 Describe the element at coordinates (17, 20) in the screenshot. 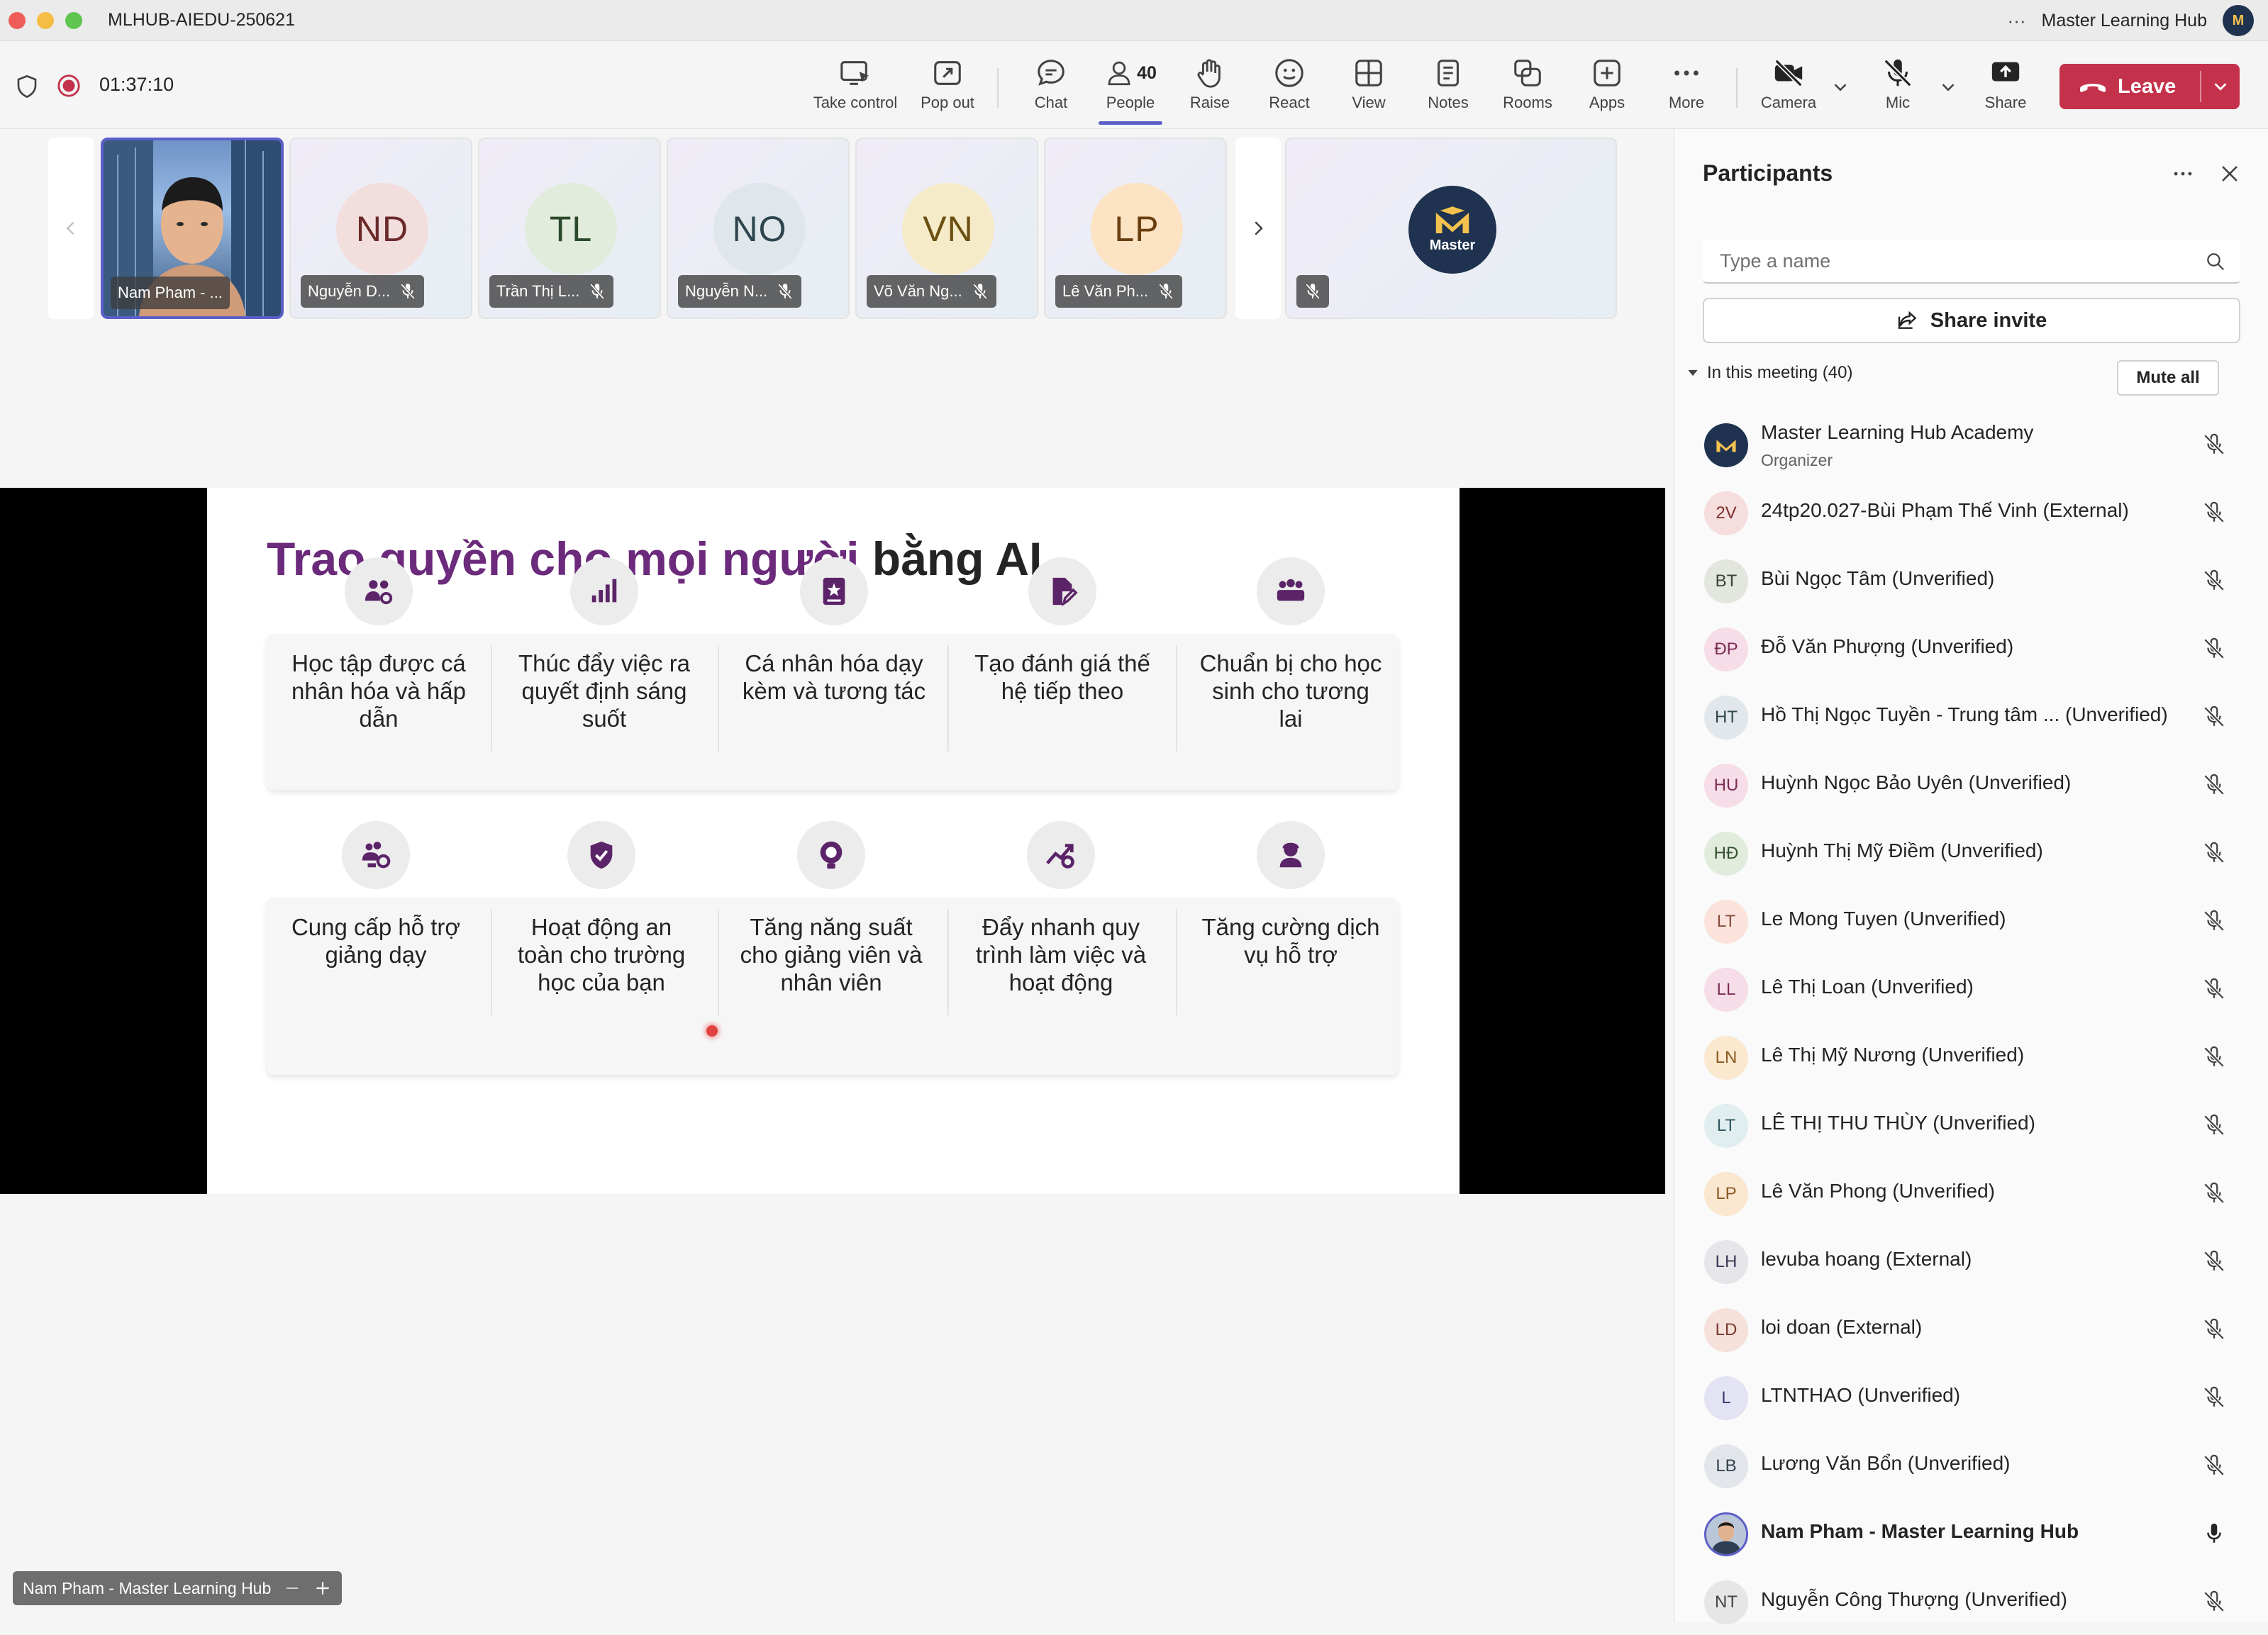

I see `close-window-button` at that location.